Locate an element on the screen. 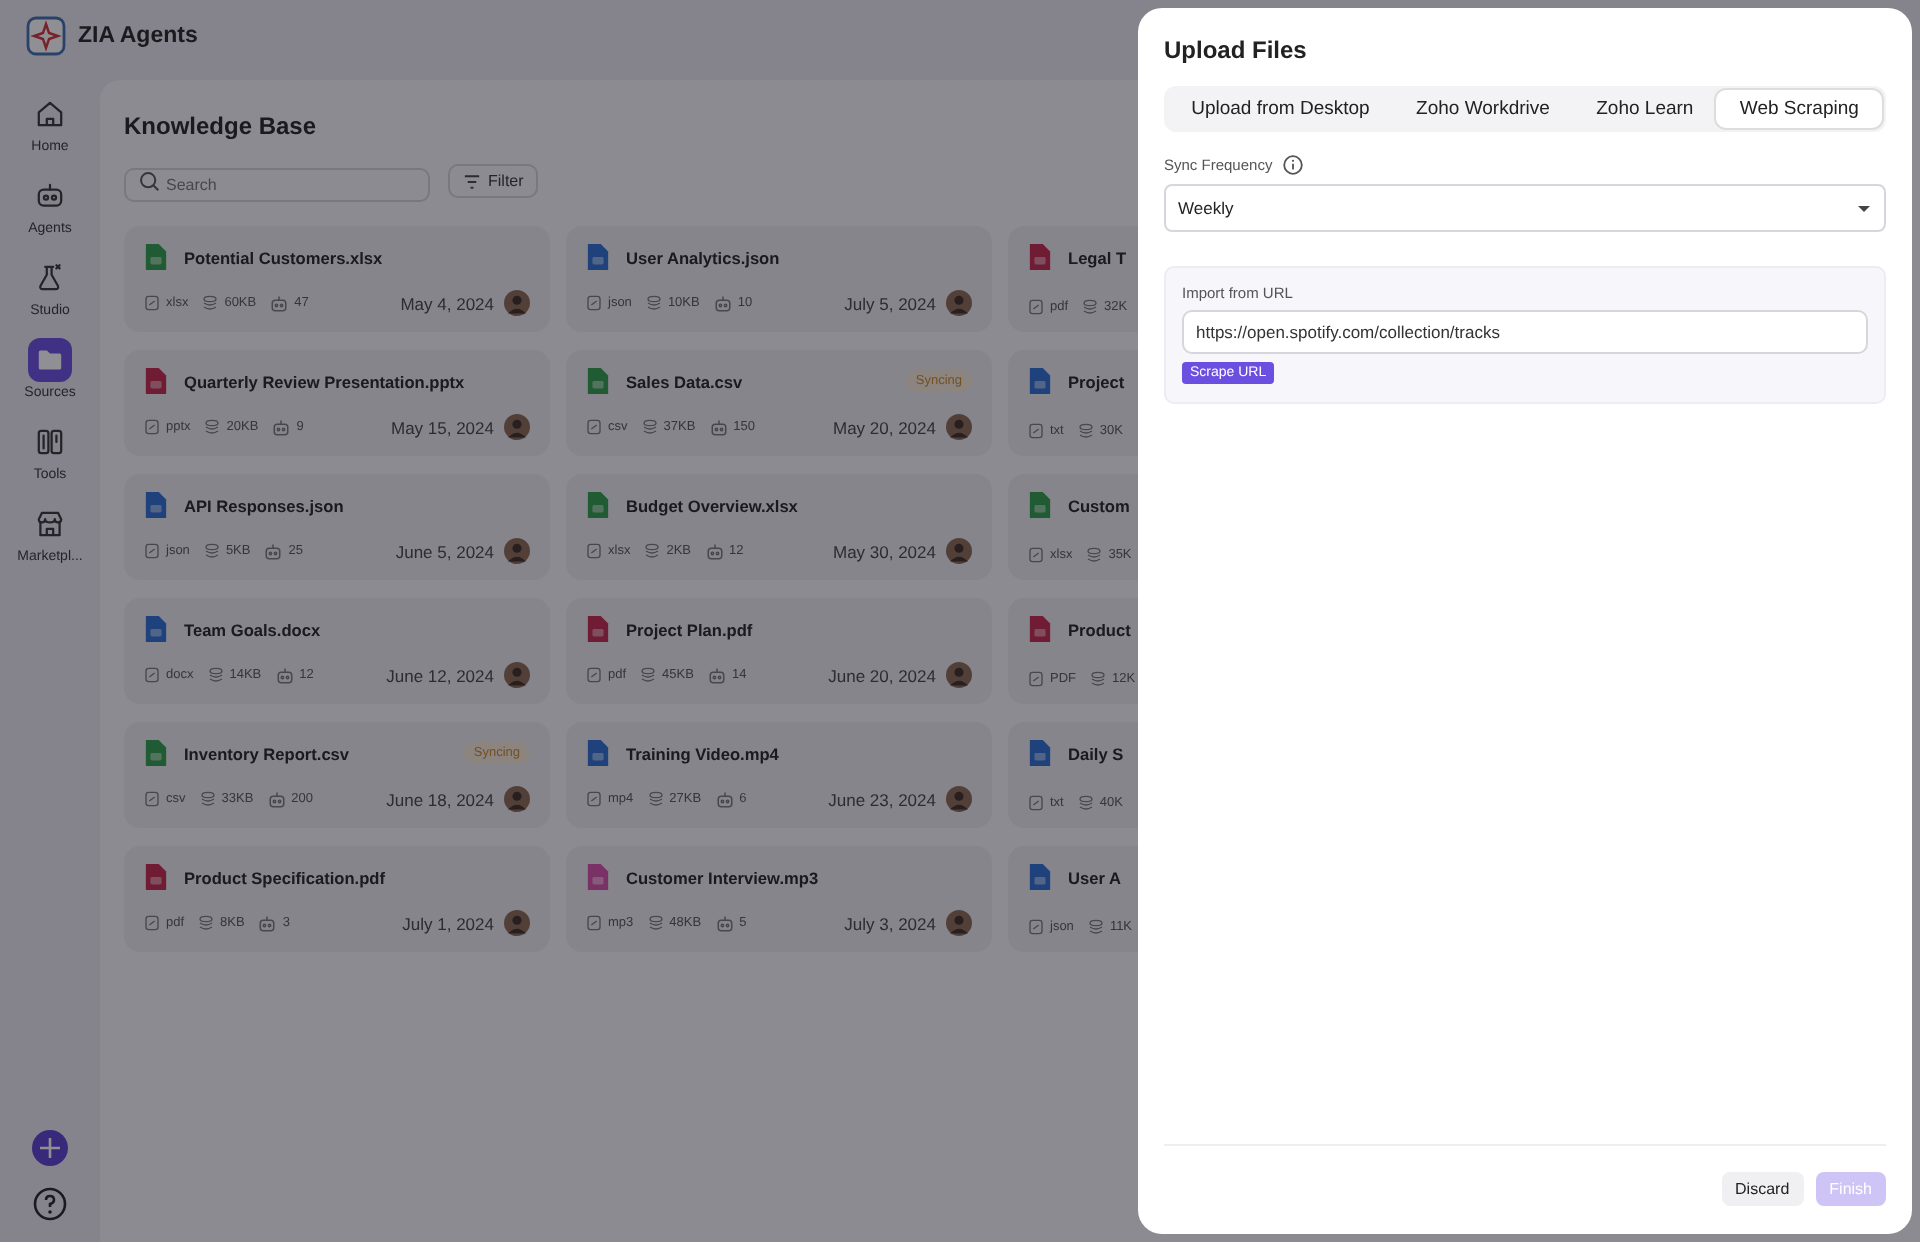  tab: Web Scraping is located at coordinates (1799, 109).